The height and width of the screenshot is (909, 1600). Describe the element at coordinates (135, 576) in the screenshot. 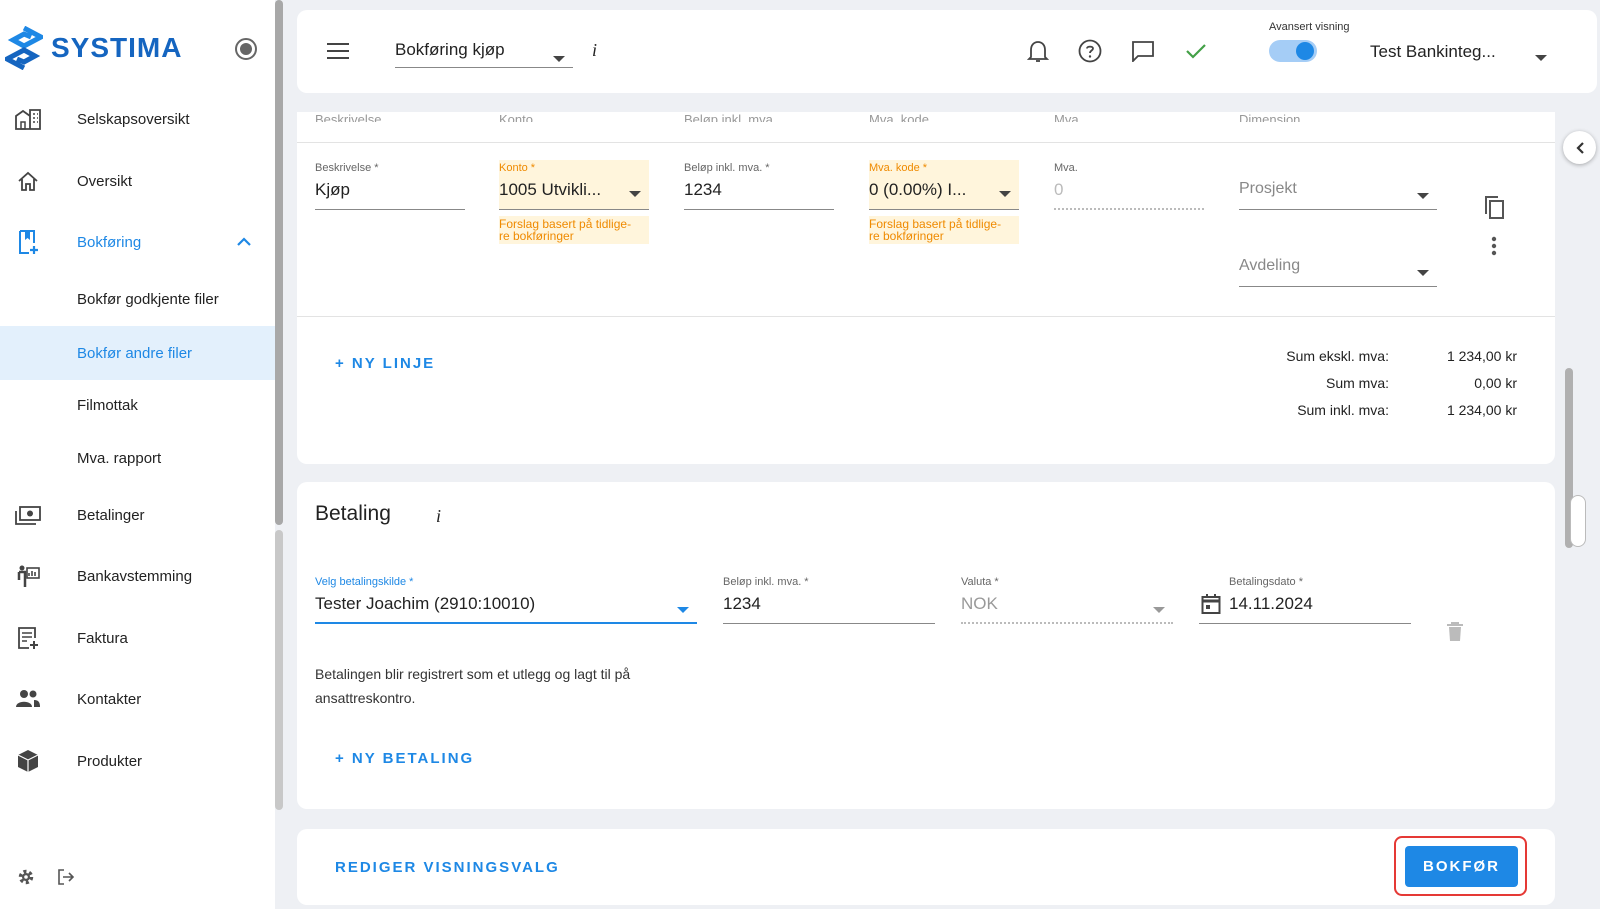

I see `sidebar-item-label: Bankavstemming` at that location.